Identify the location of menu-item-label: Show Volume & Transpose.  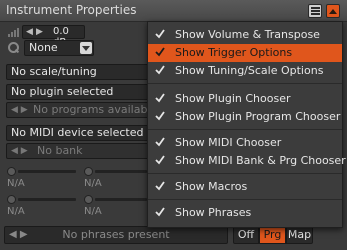
(247, 34).